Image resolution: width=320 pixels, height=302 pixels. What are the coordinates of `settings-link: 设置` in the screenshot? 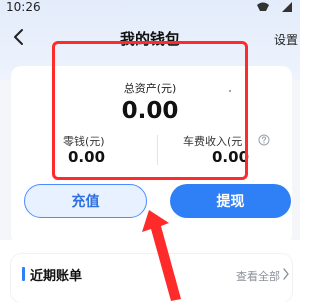 It's located at (286, 39).